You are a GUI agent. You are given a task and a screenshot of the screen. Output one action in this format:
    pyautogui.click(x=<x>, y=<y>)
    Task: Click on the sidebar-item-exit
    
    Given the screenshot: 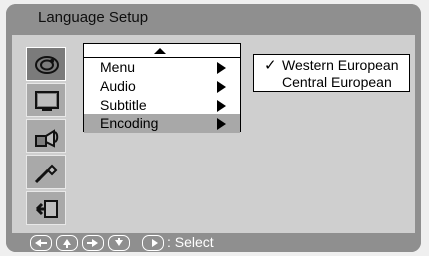 What is the action you would take?
    pyautogui.click(x=46, y=208)
    